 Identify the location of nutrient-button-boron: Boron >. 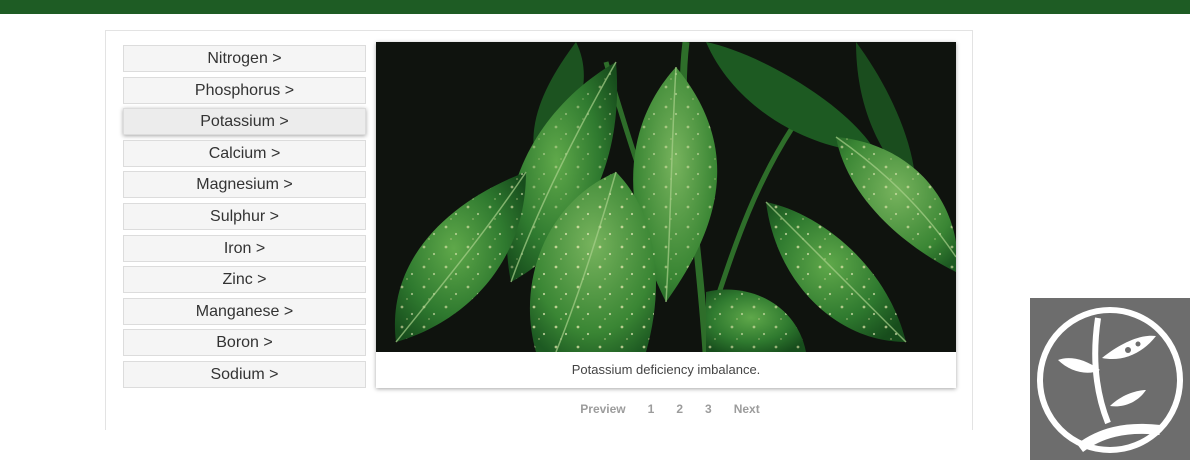
(244, 343).